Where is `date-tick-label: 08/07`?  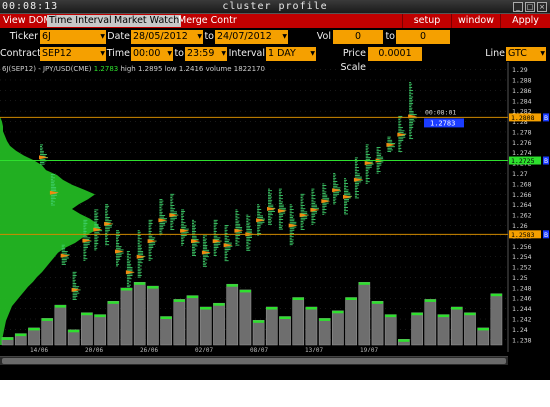
date-tick-label: 08/07 is located at coordinates (259, 349).